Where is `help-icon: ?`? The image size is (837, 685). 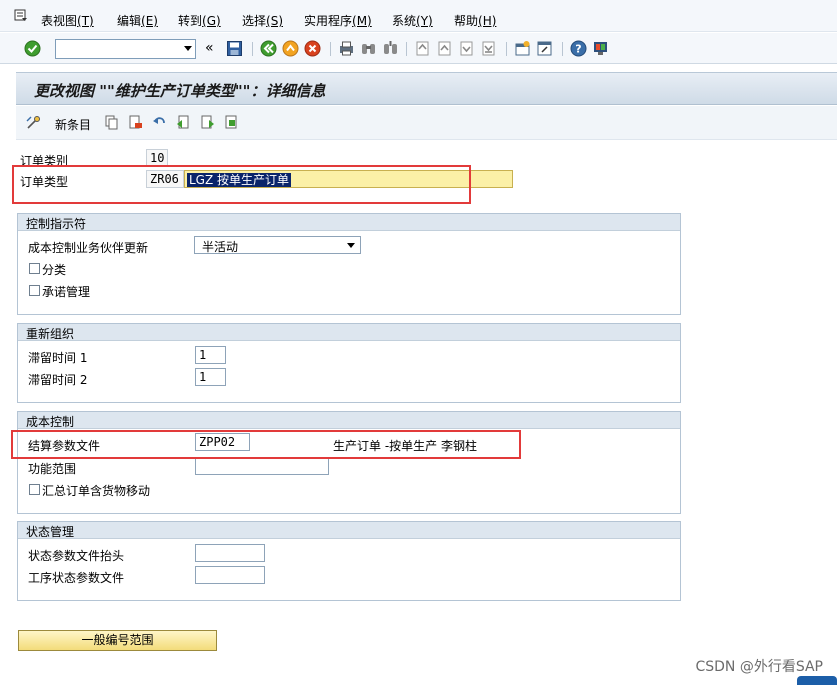 help-icon: ? is located at coordinates (578, 48).